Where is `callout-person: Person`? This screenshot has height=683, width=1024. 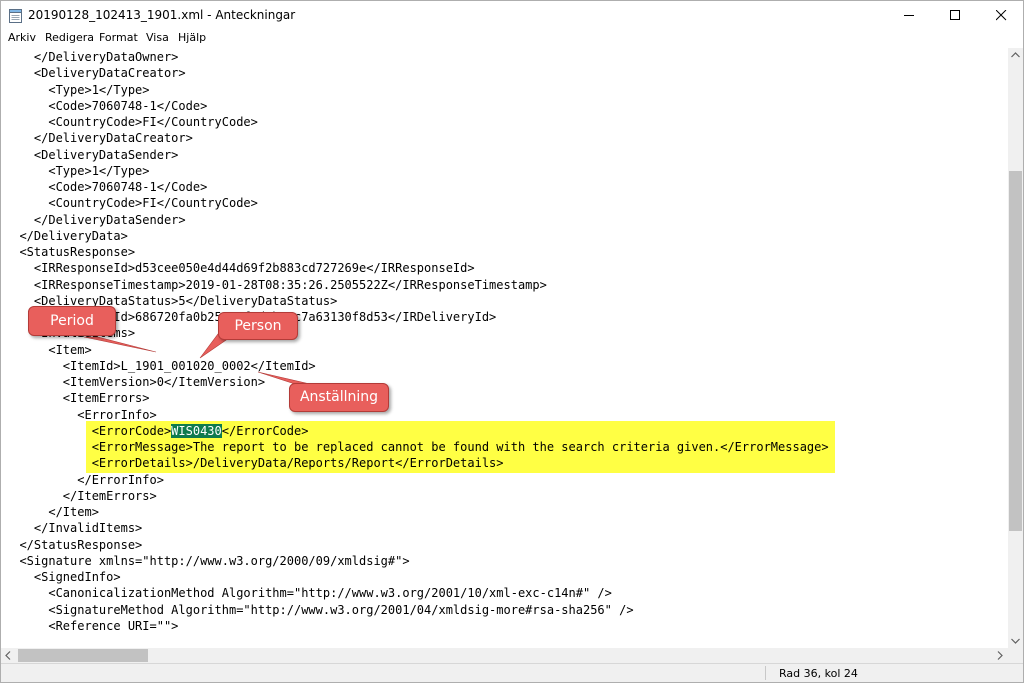
callout-person: Person is located at coordinates (258, 326).